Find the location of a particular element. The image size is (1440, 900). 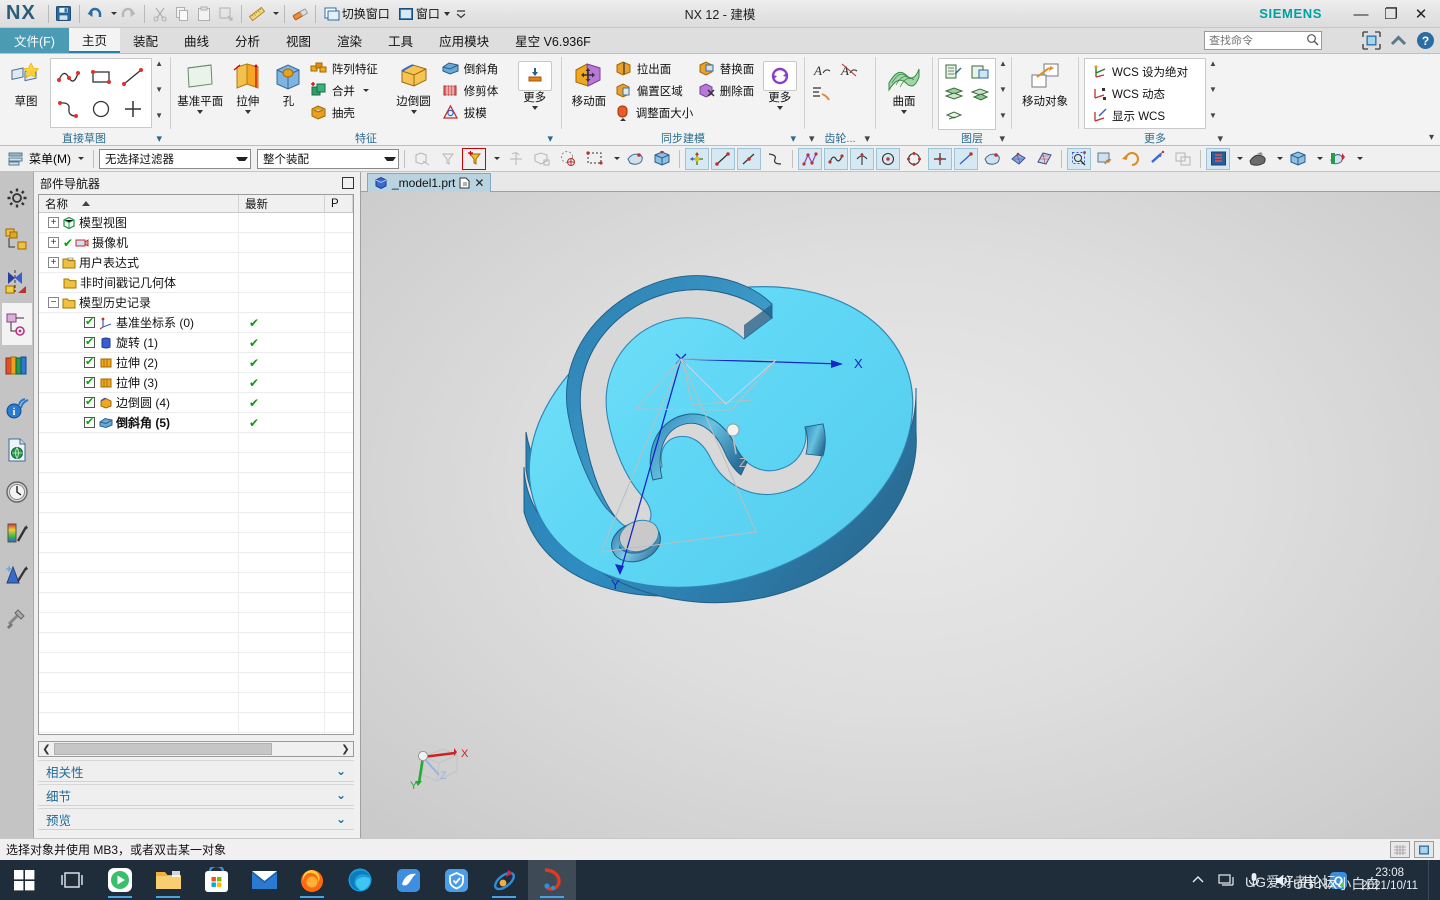

tree-row-model-history: − 模型历史记录 is located at coordinates (196, 302).